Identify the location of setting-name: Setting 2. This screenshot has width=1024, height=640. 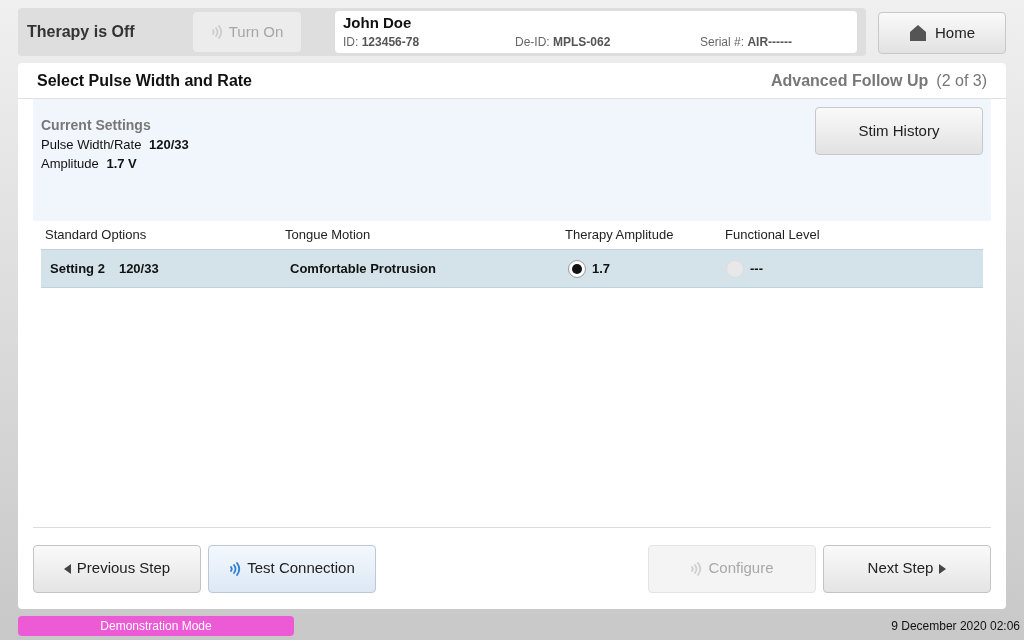
(77, 268).